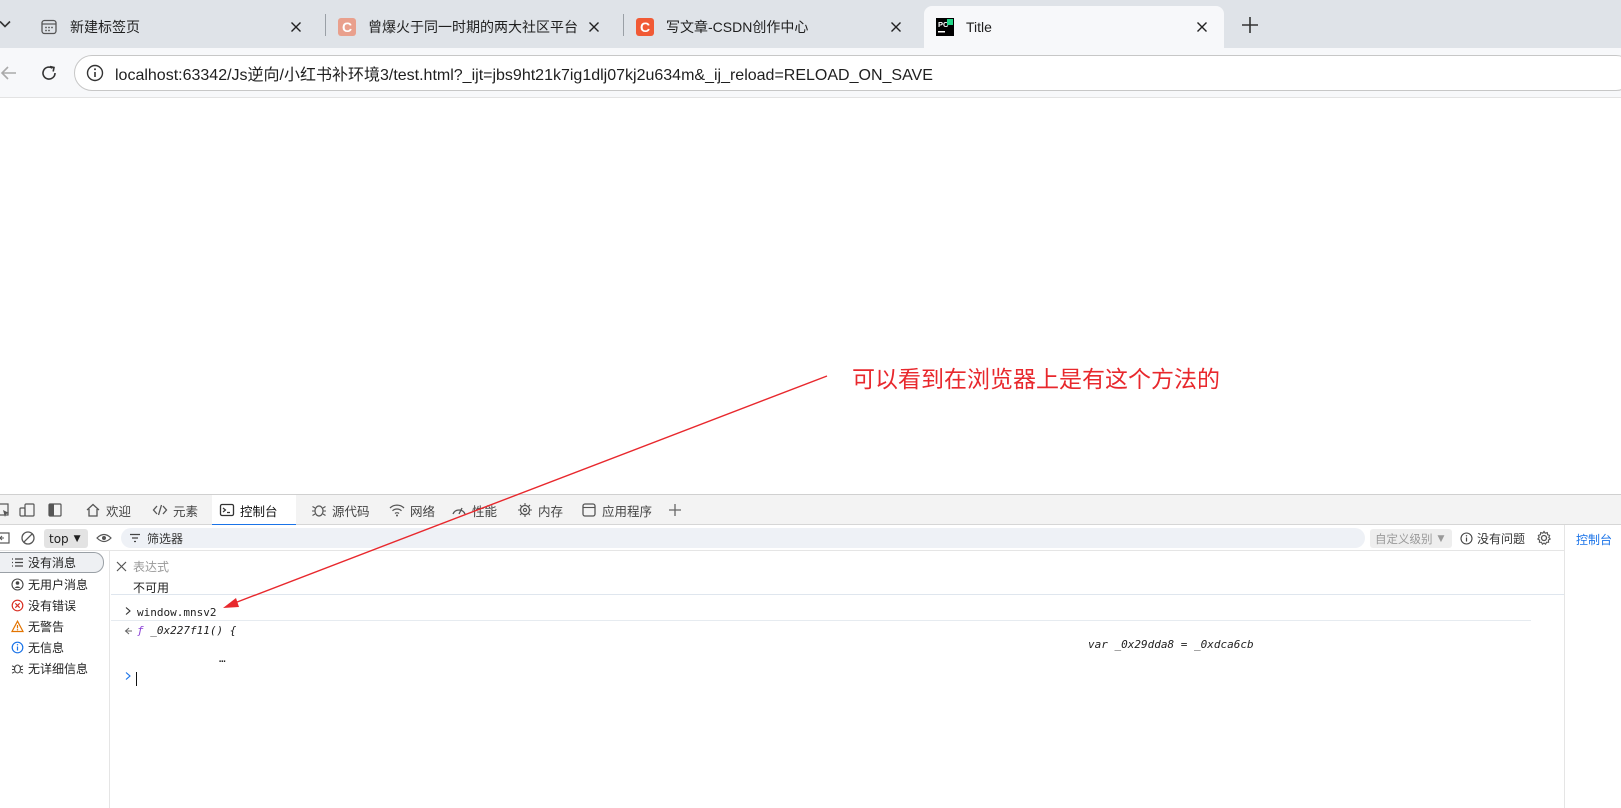 This screenshot has height=808, width=1621. I want to click on log-levels-select: 自定义级别 ▼, so click(1411, 538).